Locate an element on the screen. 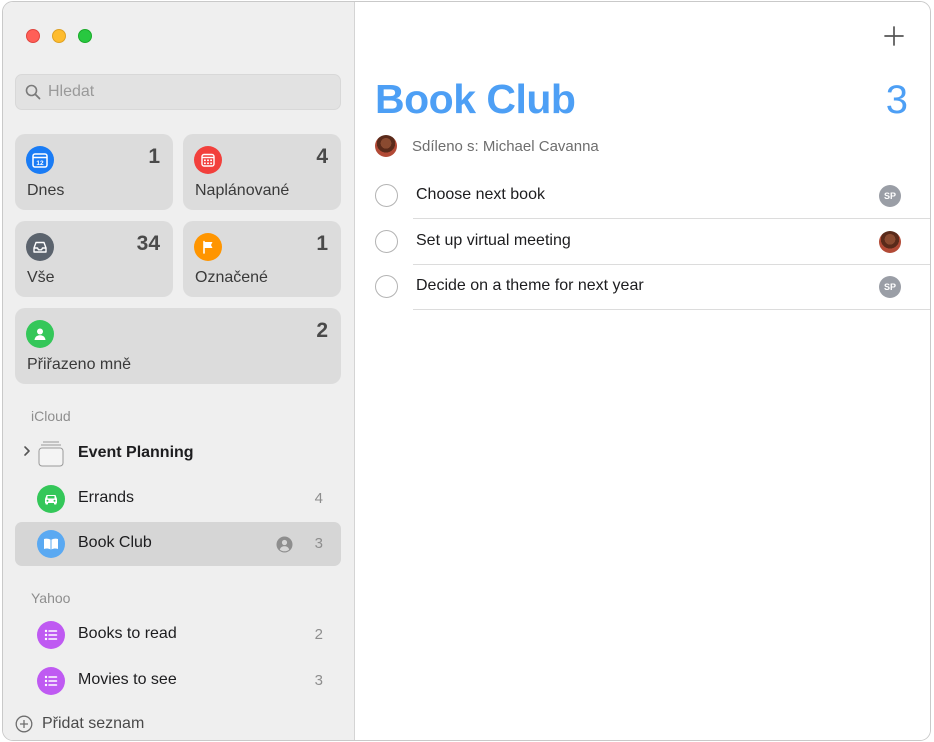  group-name: Event Planning is located at coordinates (136, 452).